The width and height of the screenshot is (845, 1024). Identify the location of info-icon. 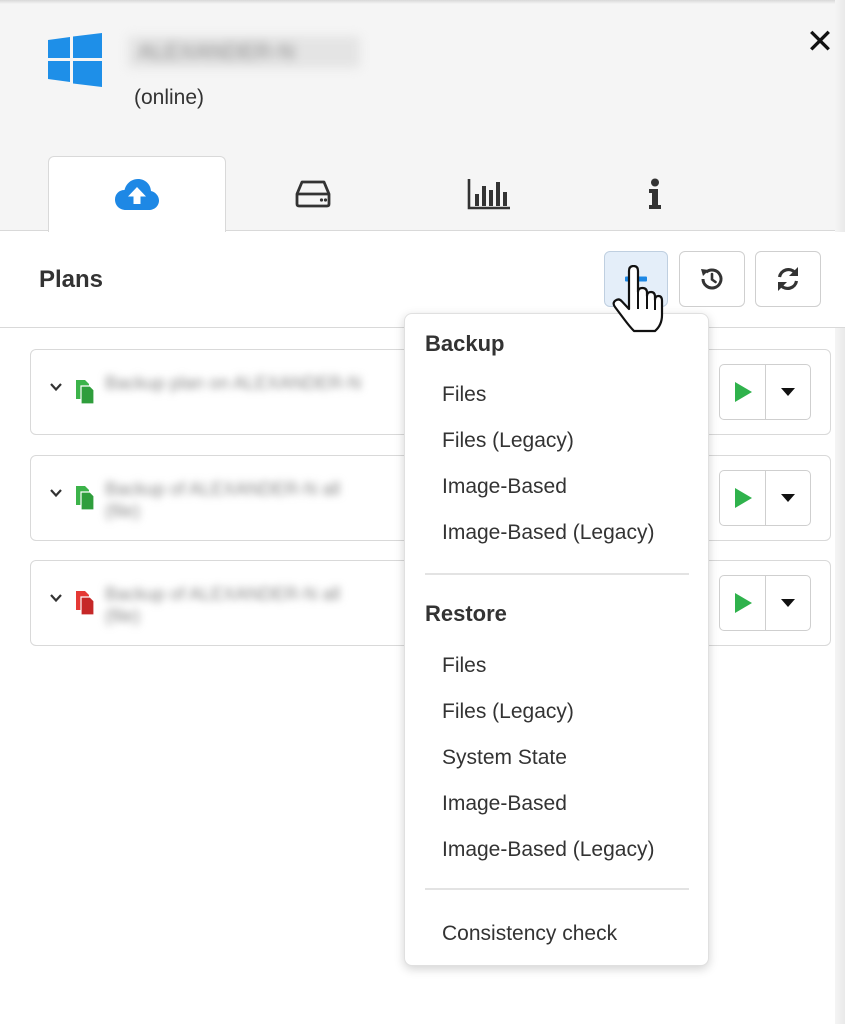
(655, 193).